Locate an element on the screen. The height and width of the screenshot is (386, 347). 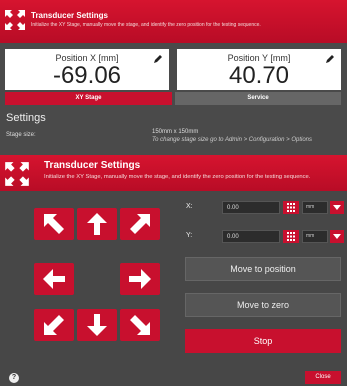
move-down-right-button is located at coordinates (140, 325).